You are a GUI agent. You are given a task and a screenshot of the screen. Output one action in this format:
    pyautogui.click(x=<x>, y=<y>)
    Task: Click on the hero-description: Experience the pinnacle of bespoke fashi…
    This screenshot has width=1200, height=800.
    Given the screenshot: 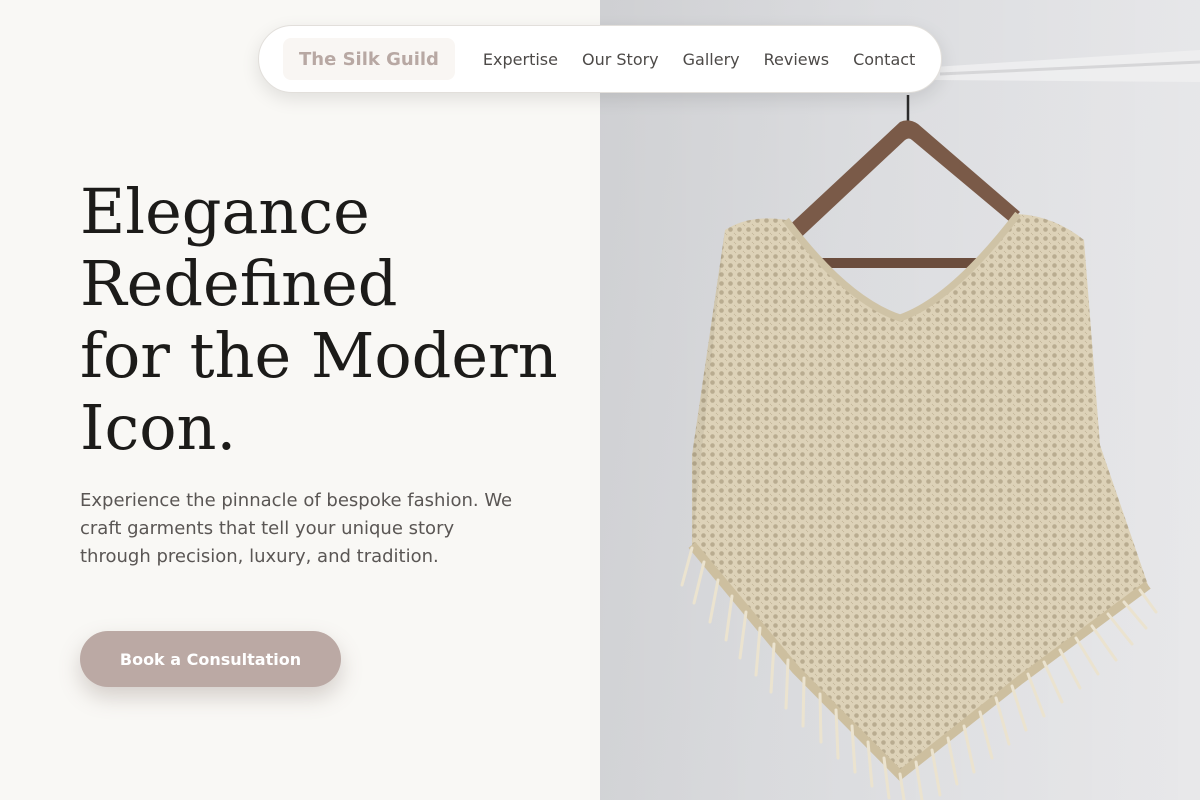 What is the action you would take?
    pyautogui.click(x=296, y=528)
    